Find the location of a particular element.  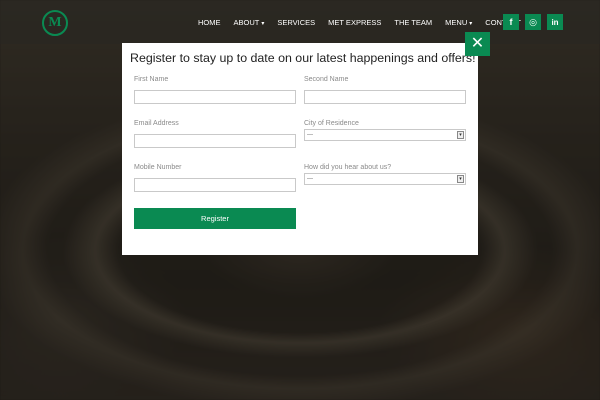

nav-services-label: SERVICES is located at coordinates (296, 22).